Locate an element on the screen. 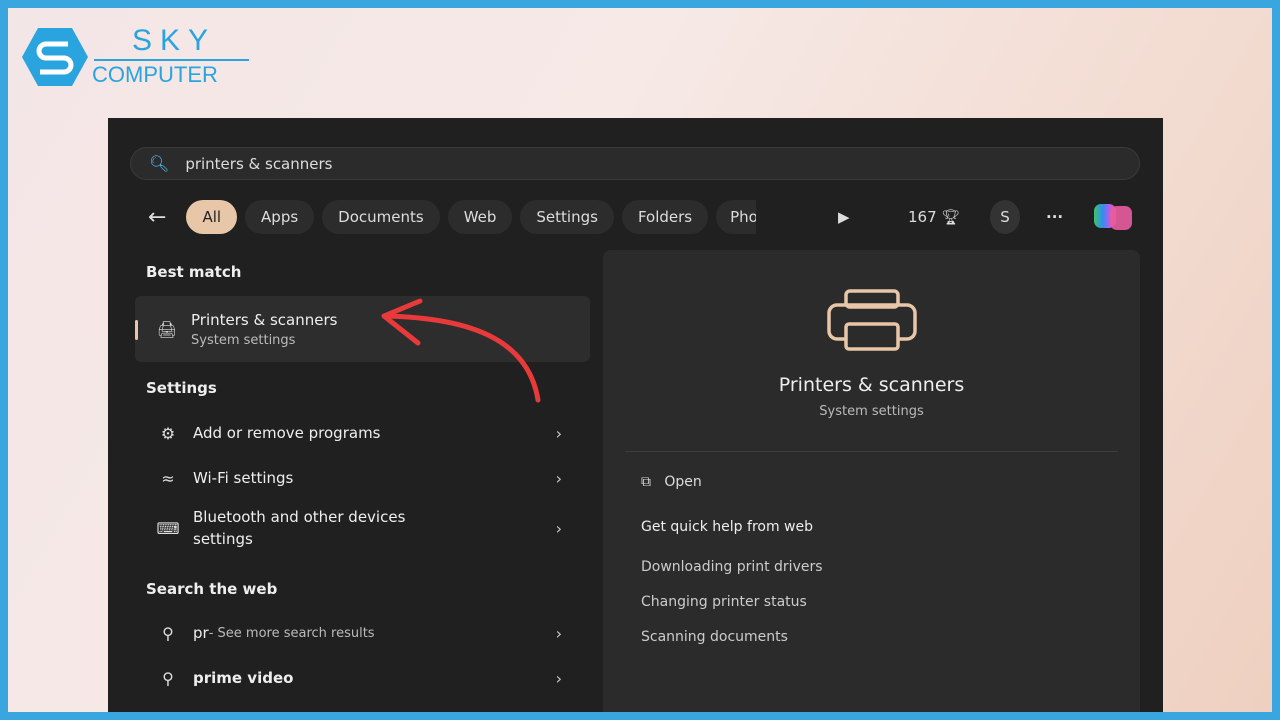 Image resolution: width=1280 pixels, height=720 pixels. back-arrow-icon: ← is located at coordinates (157, 217).